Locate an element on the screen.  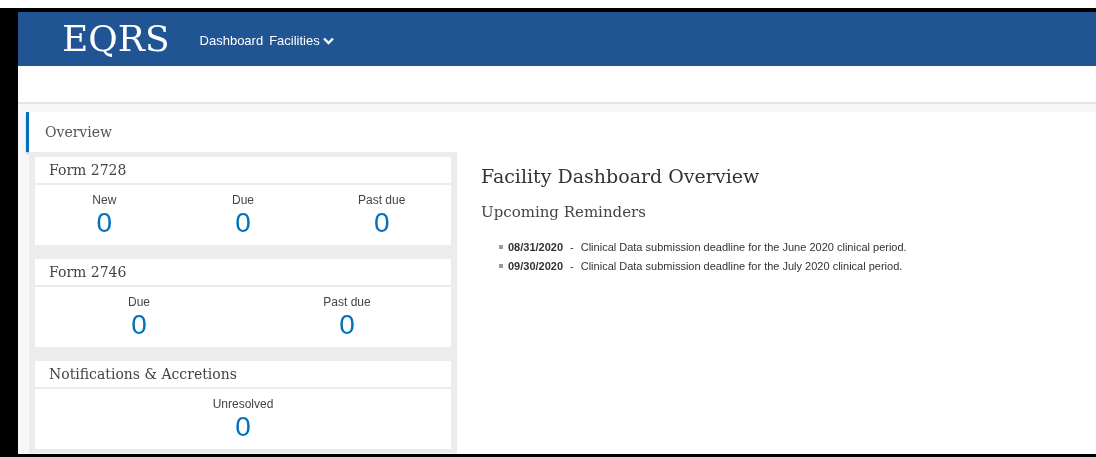
card-title: Form 2728 is located at coordinates (88, 170).